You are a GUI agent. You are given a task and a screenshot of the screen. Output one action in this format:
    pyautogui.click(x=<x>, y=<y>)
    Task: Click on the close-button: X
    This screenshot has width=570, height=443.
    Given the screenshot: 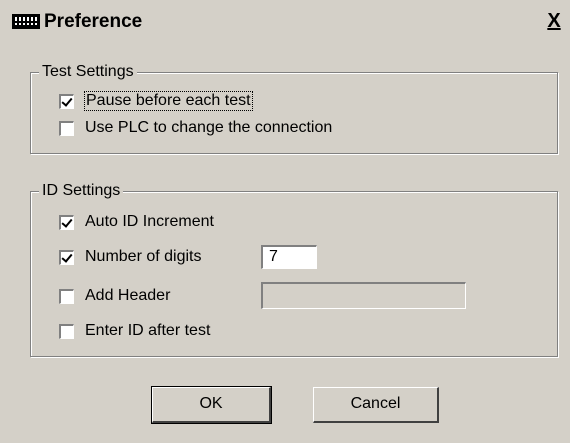 What is the action you would take?
    pyautogui.click(x=554, y=21)
    